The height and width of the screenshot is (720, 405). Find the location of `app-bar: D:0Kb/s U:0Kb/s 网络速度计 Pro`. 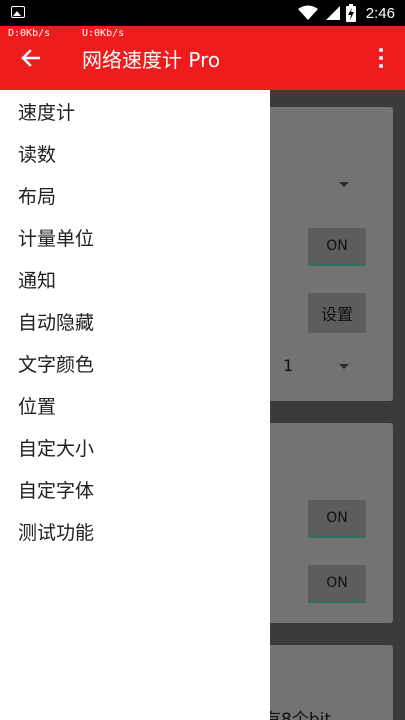

app-bar: D:0Kb/s U:0Kb/s 网络速度计 Pro is located at coordinates (202, 58).